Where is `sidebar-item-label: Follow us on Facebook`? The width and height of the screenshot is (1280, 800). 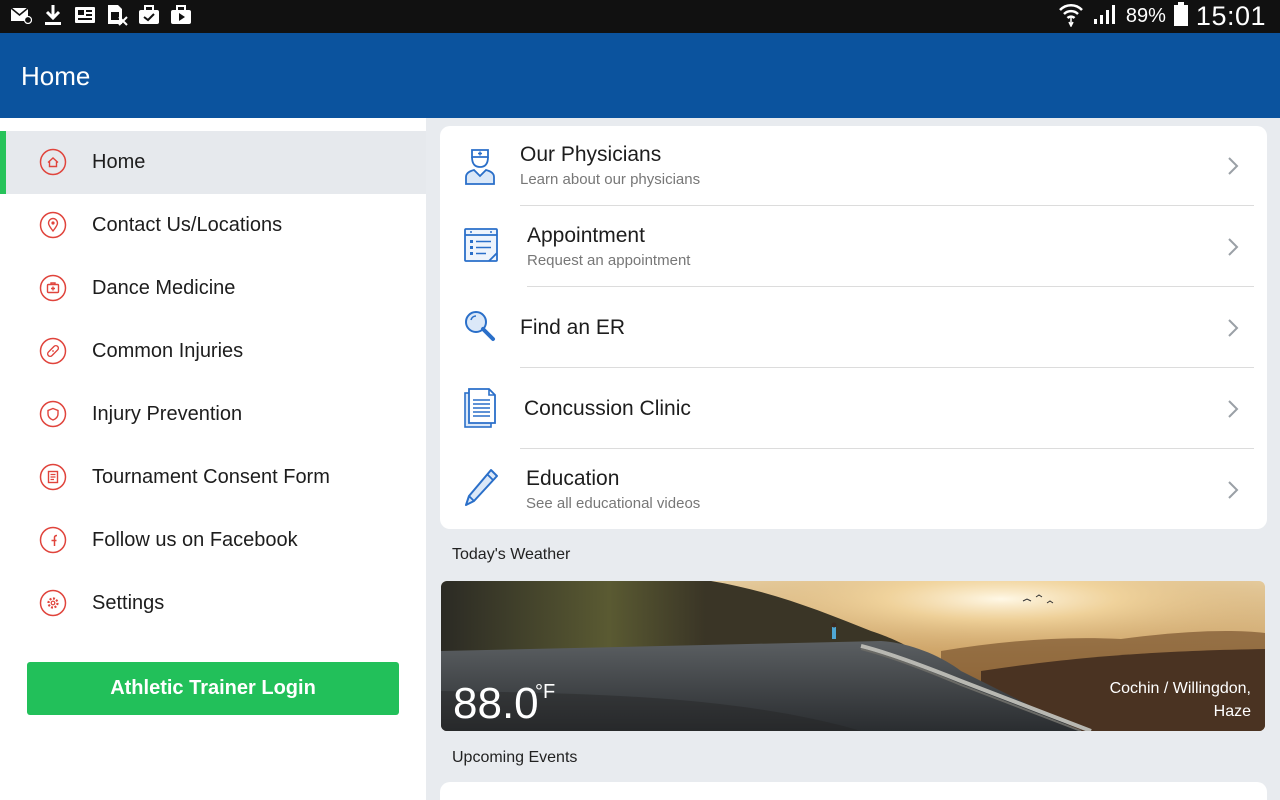
sidebar-item-label: Follow us on Facebook is located at coordinates (195, 540).